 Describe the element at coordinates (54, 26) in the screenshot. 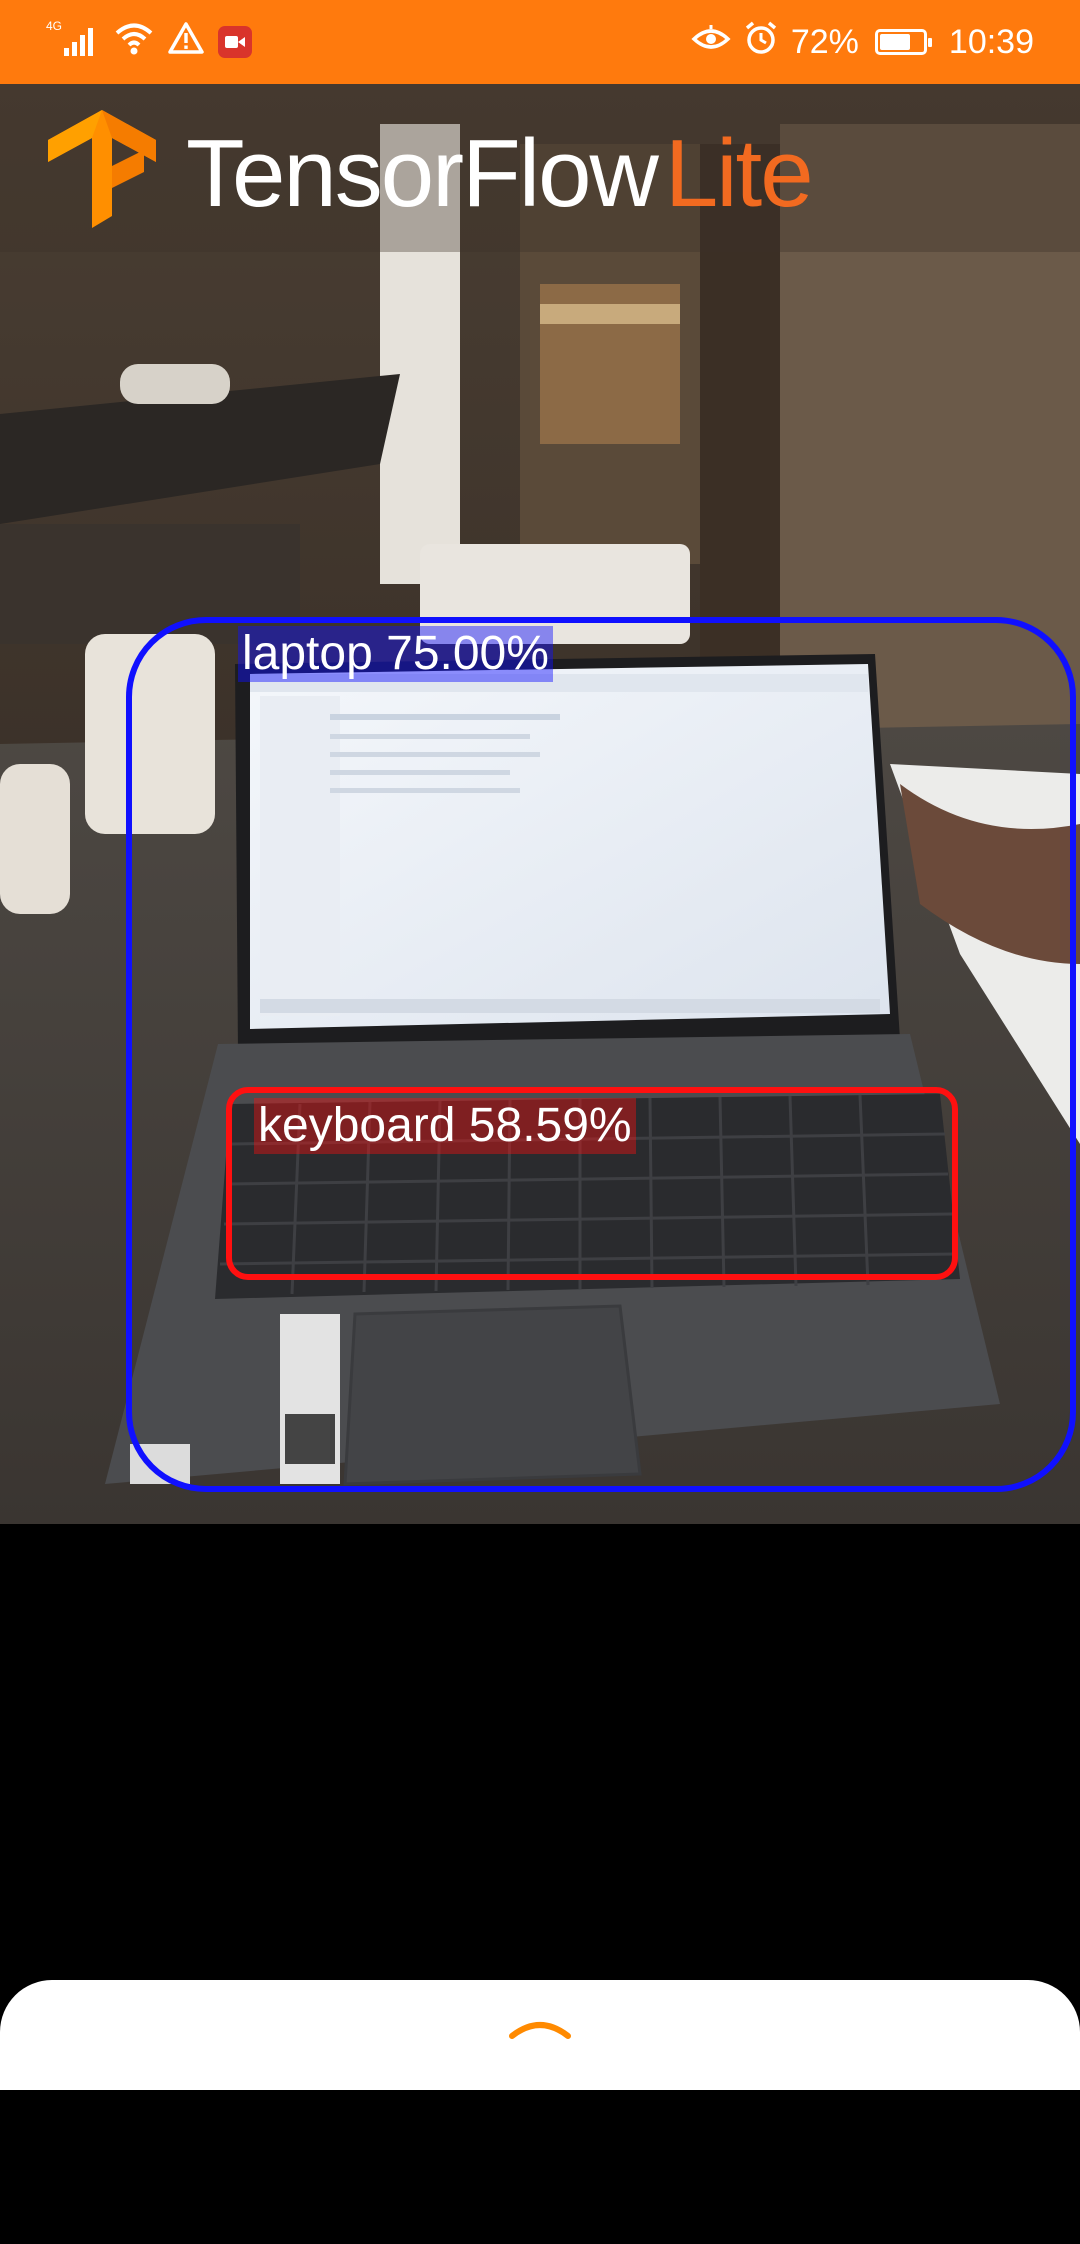

I see `network-type: 4G` at that location.